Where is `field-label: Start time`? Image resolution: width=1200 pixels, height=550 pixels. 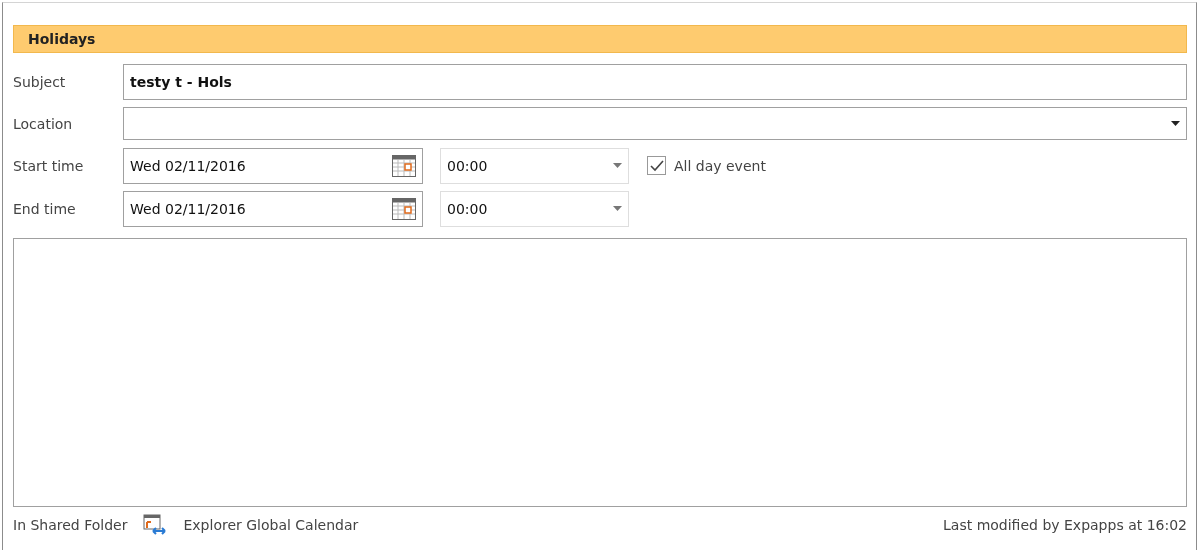
field-label: Start time is located at coordinates (49, 165).